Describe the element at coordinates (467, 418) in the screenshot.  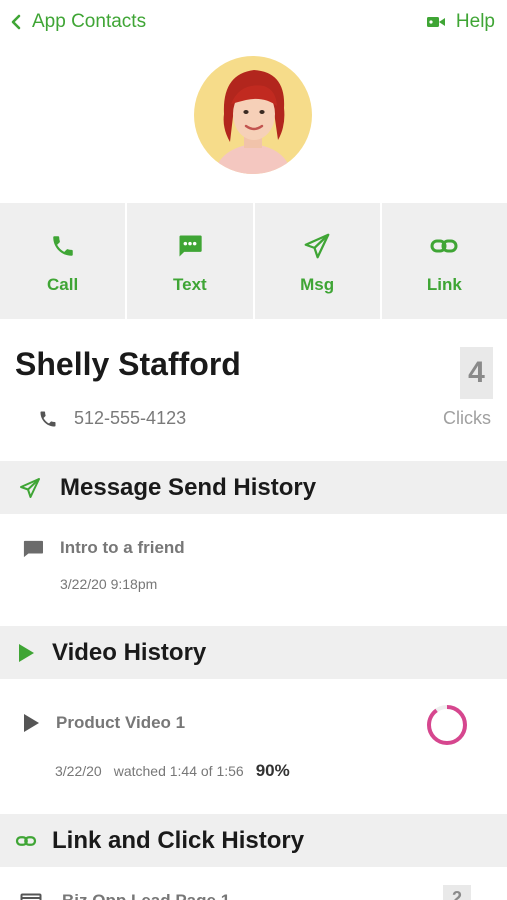
I see `clicks-label: Clicks` at that location.